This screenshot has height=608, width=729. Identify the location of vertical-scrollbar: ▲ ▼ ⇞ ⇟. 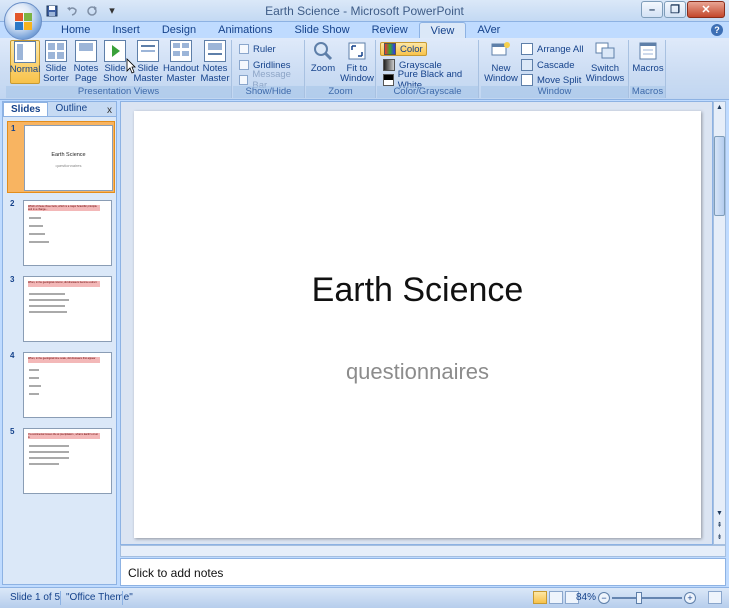
(719, 323).